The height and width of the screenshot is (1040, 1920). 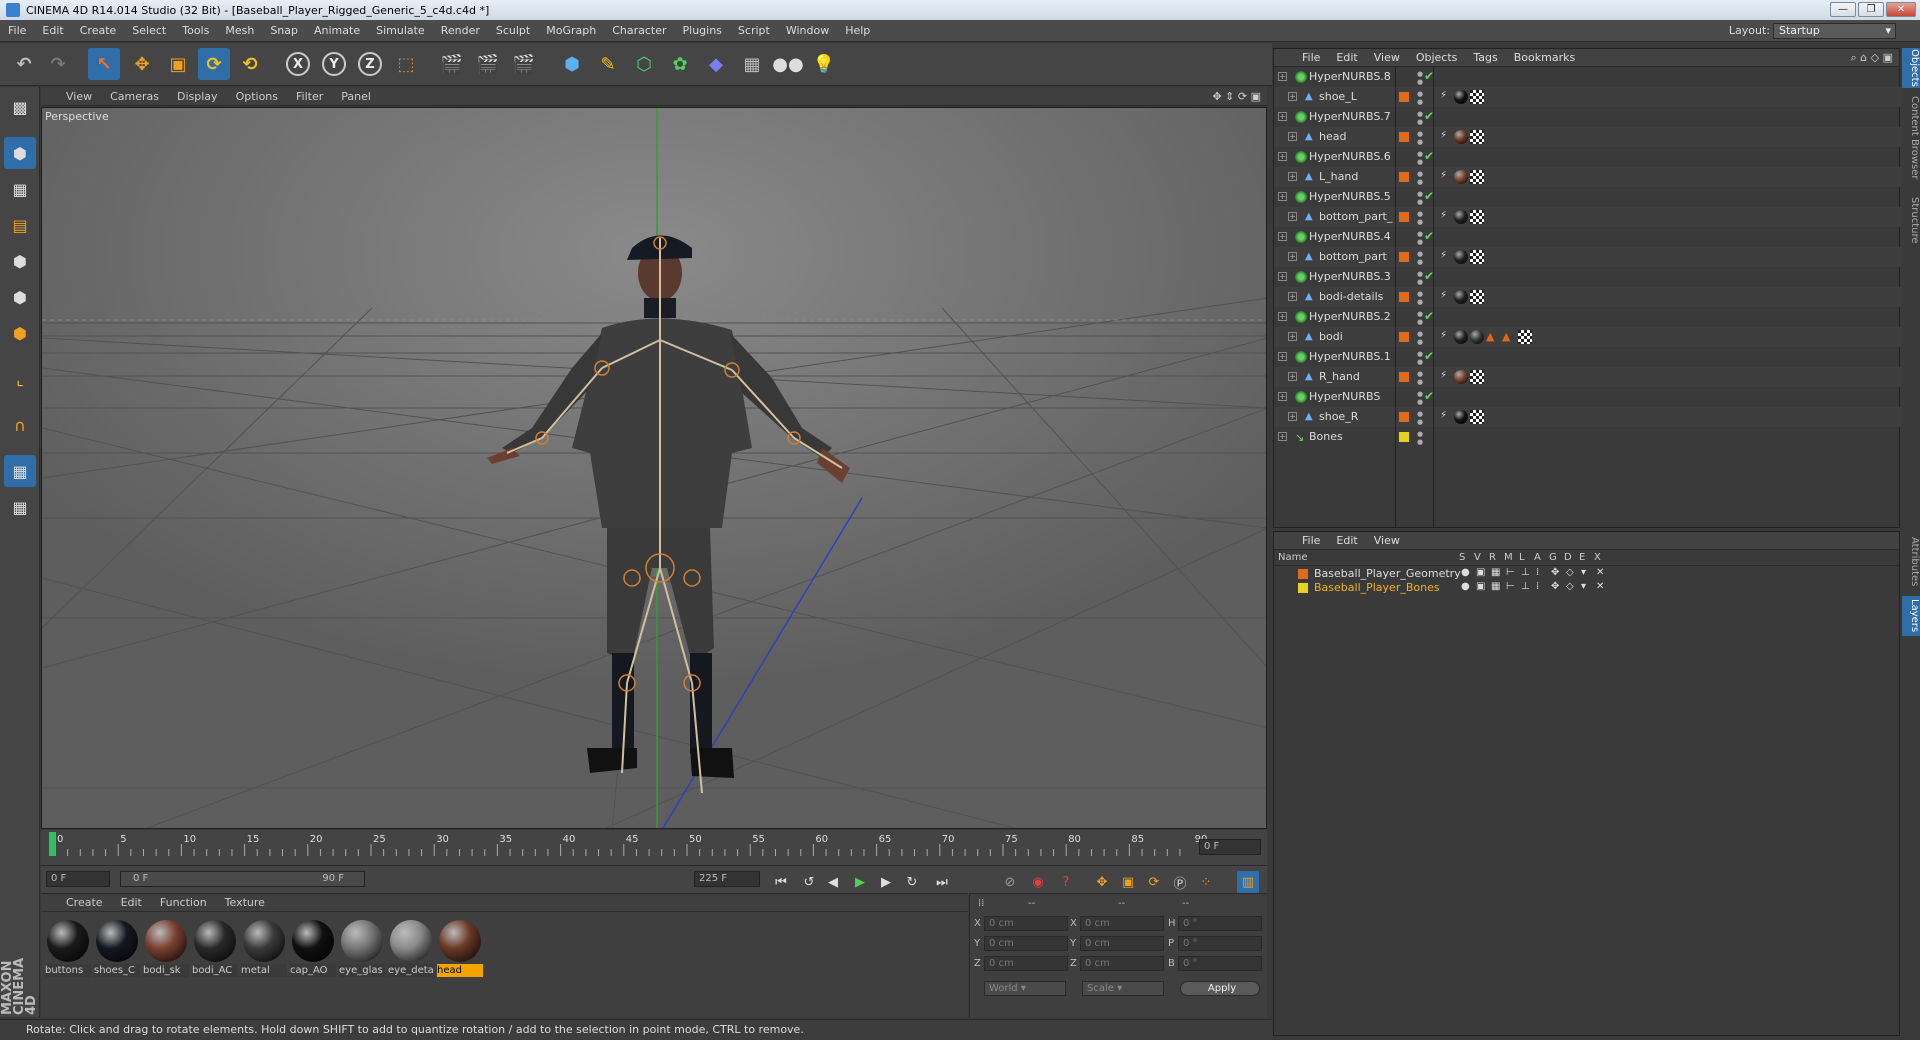 I want to click on phong-tag-icon: ⚡, so click(x=1443, y=415).